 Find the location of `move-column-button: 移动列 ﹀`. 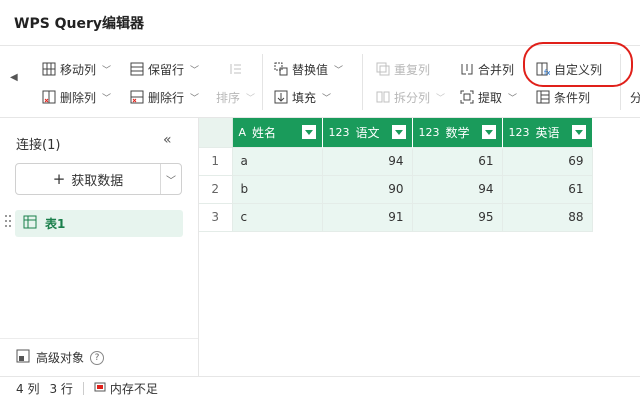

move-column-button: 移动列 ﹀ is located at coordinates (76, 69).